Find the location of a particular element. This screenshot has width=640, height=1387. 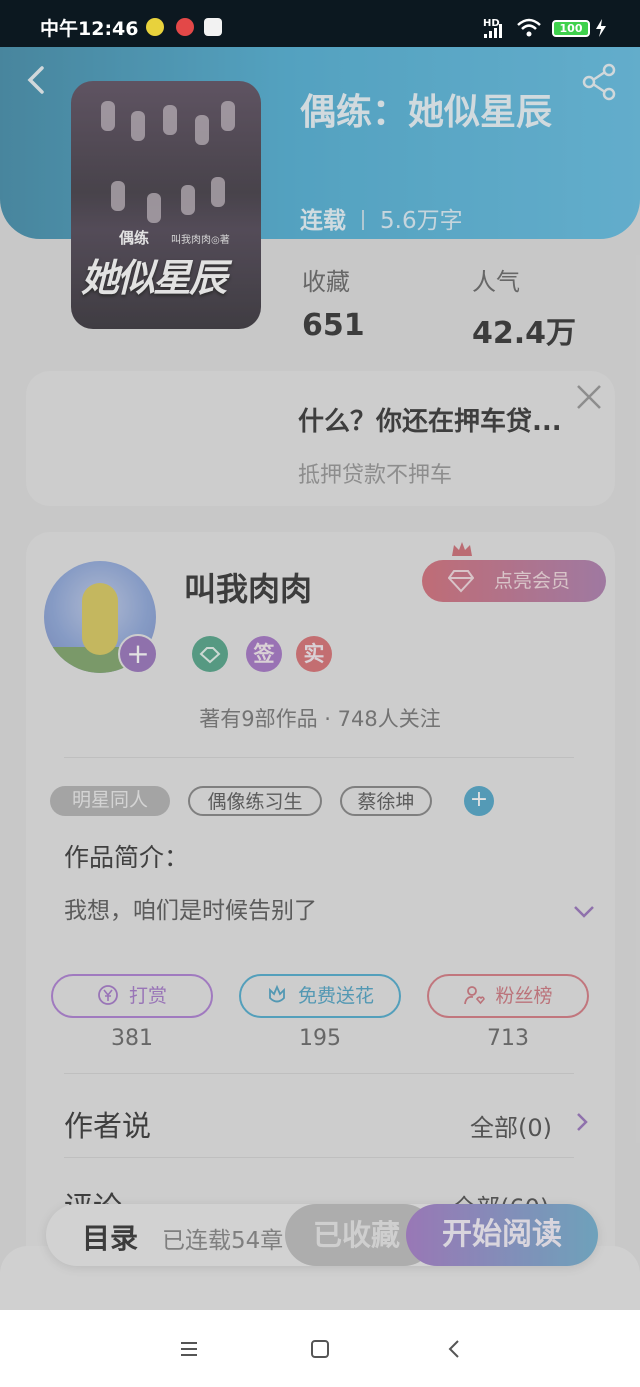

tip-button: 打赏 is located at coordinates (132, 996).